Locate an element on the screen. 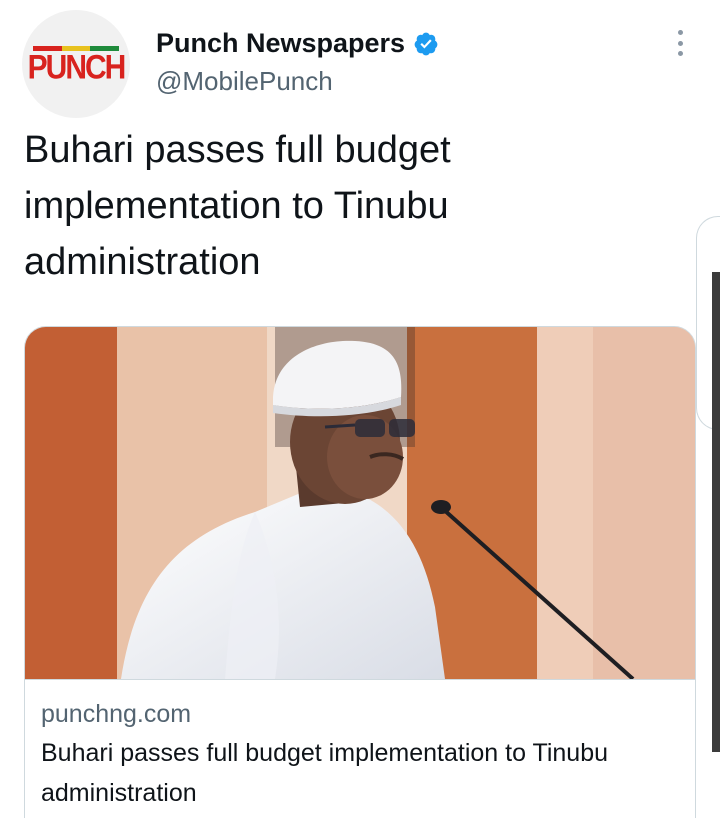 This screenshot has width=720, height=818. avatar: PUNCH is located at coordinates (76, 64).